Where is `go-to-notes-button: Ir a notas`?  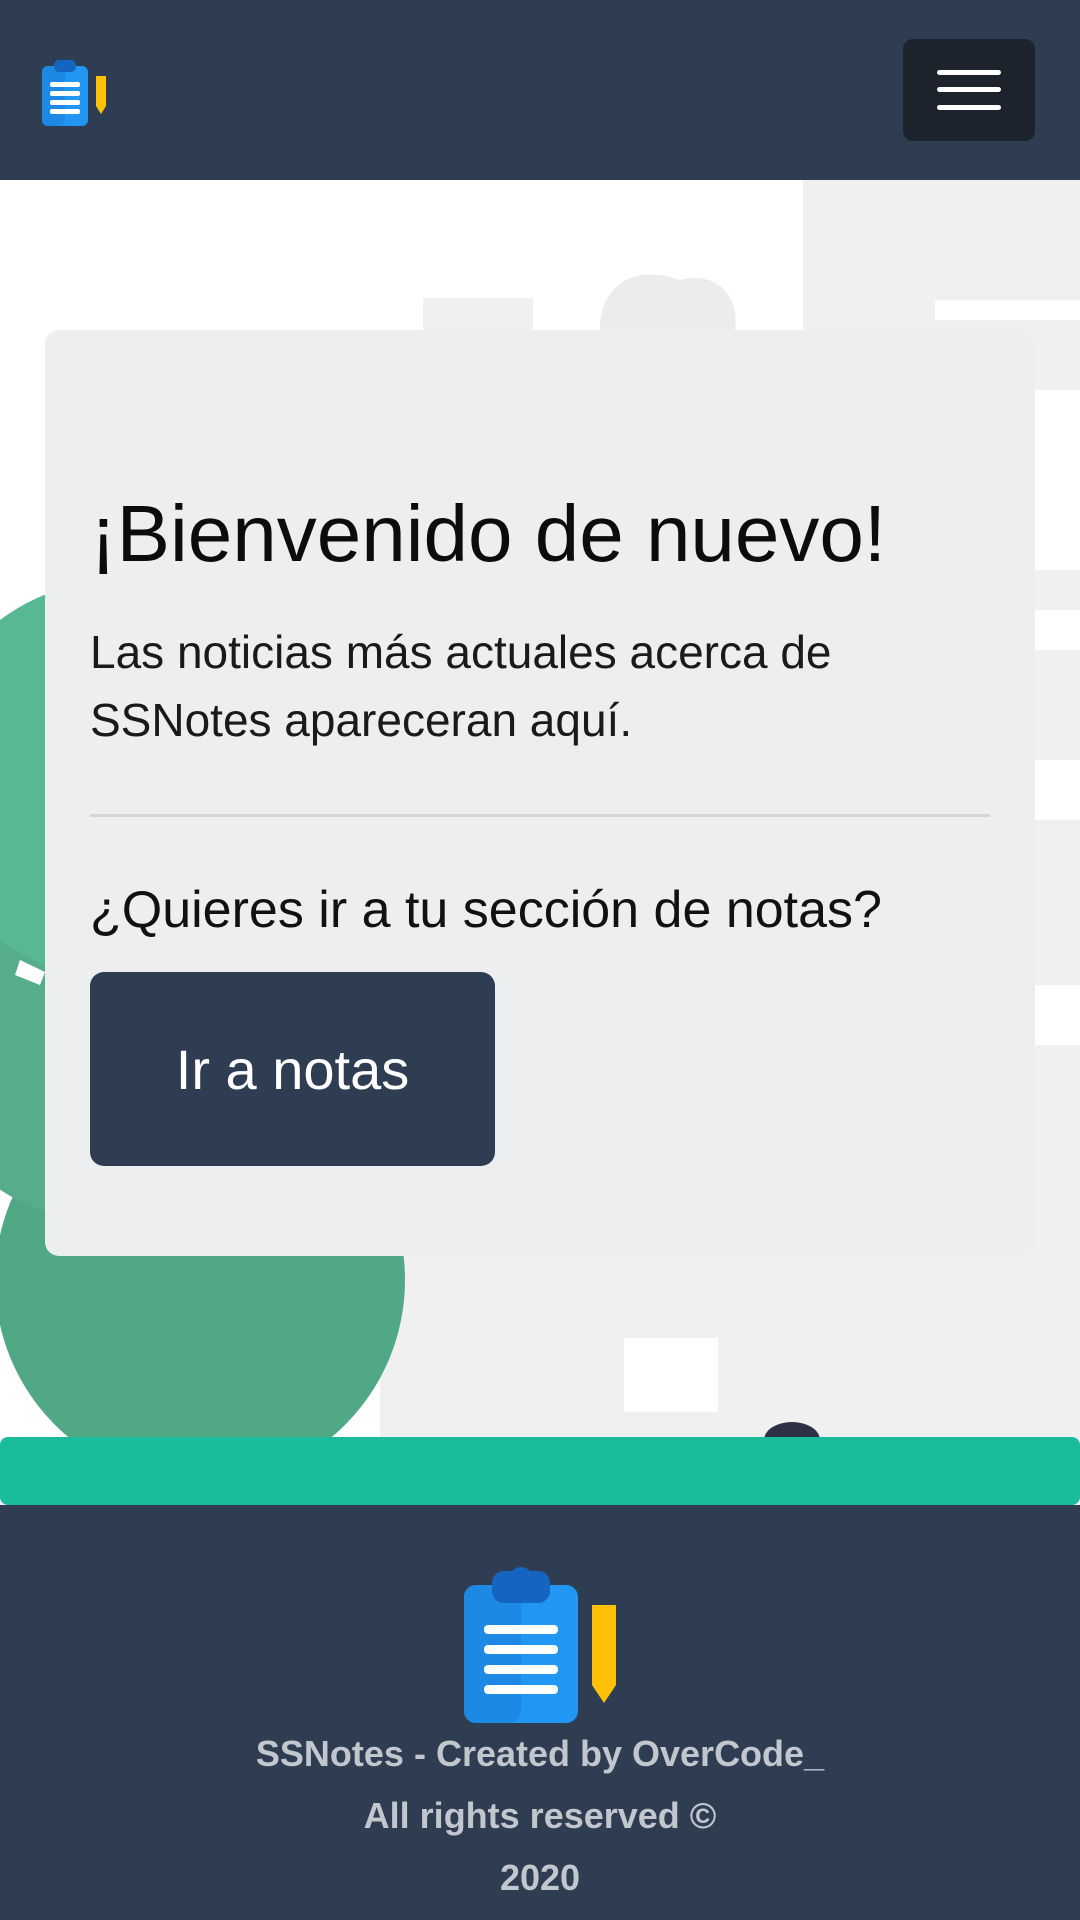 go-to-notes-button: Ir a notas is located at coordinates (292, 1069).